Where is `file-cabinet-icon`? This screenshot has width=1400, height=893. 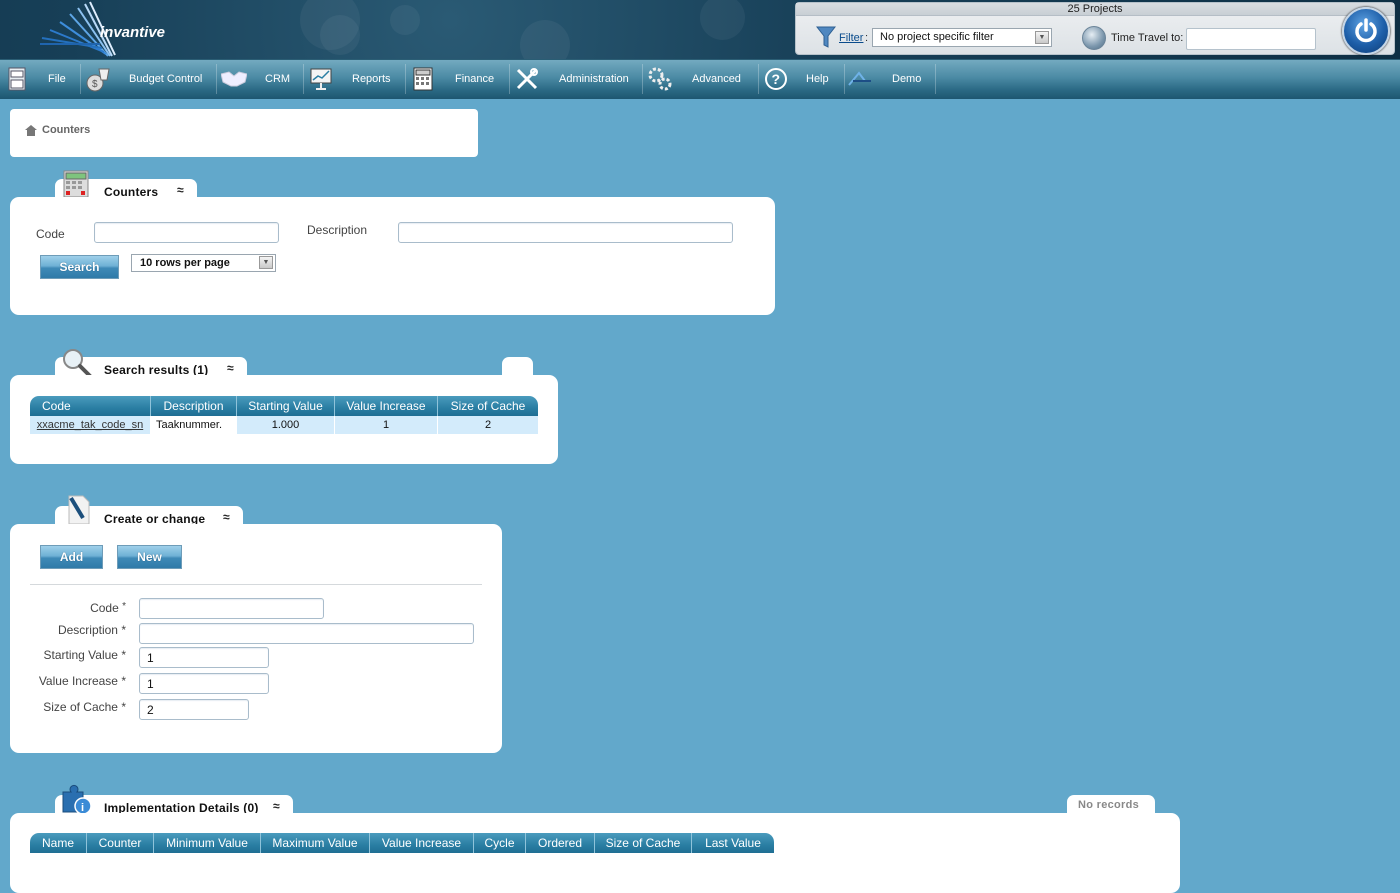
file-cabinet-icon is located at coordinates (17, 79).